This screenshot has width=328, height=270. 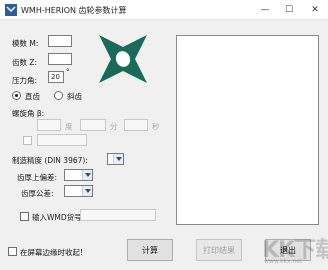 I want to click on tolerance-select, so click(x=78, y=191).